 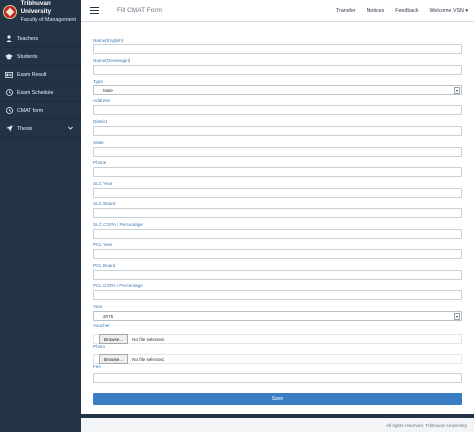 I want to click on sidebar-item-label: Exam Result, so click(x=32, y=74).